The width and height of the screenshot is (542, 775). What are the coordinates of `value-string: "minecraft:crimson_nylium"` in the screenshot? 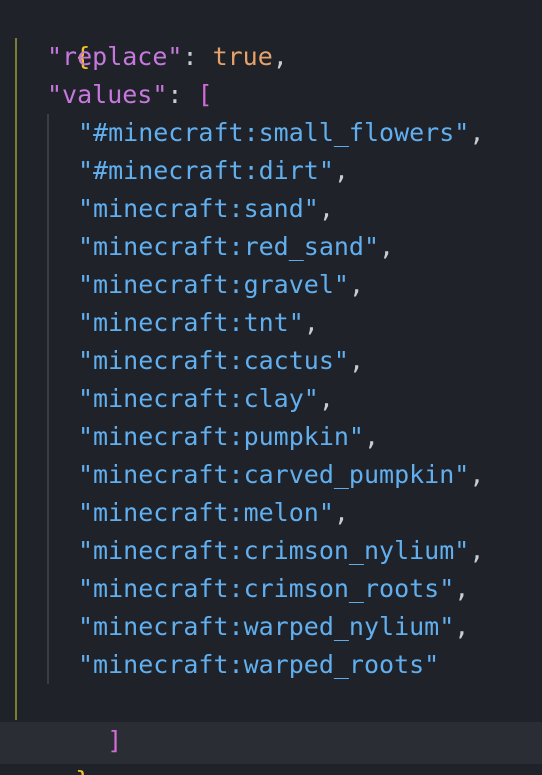 It's located at (274, 550).